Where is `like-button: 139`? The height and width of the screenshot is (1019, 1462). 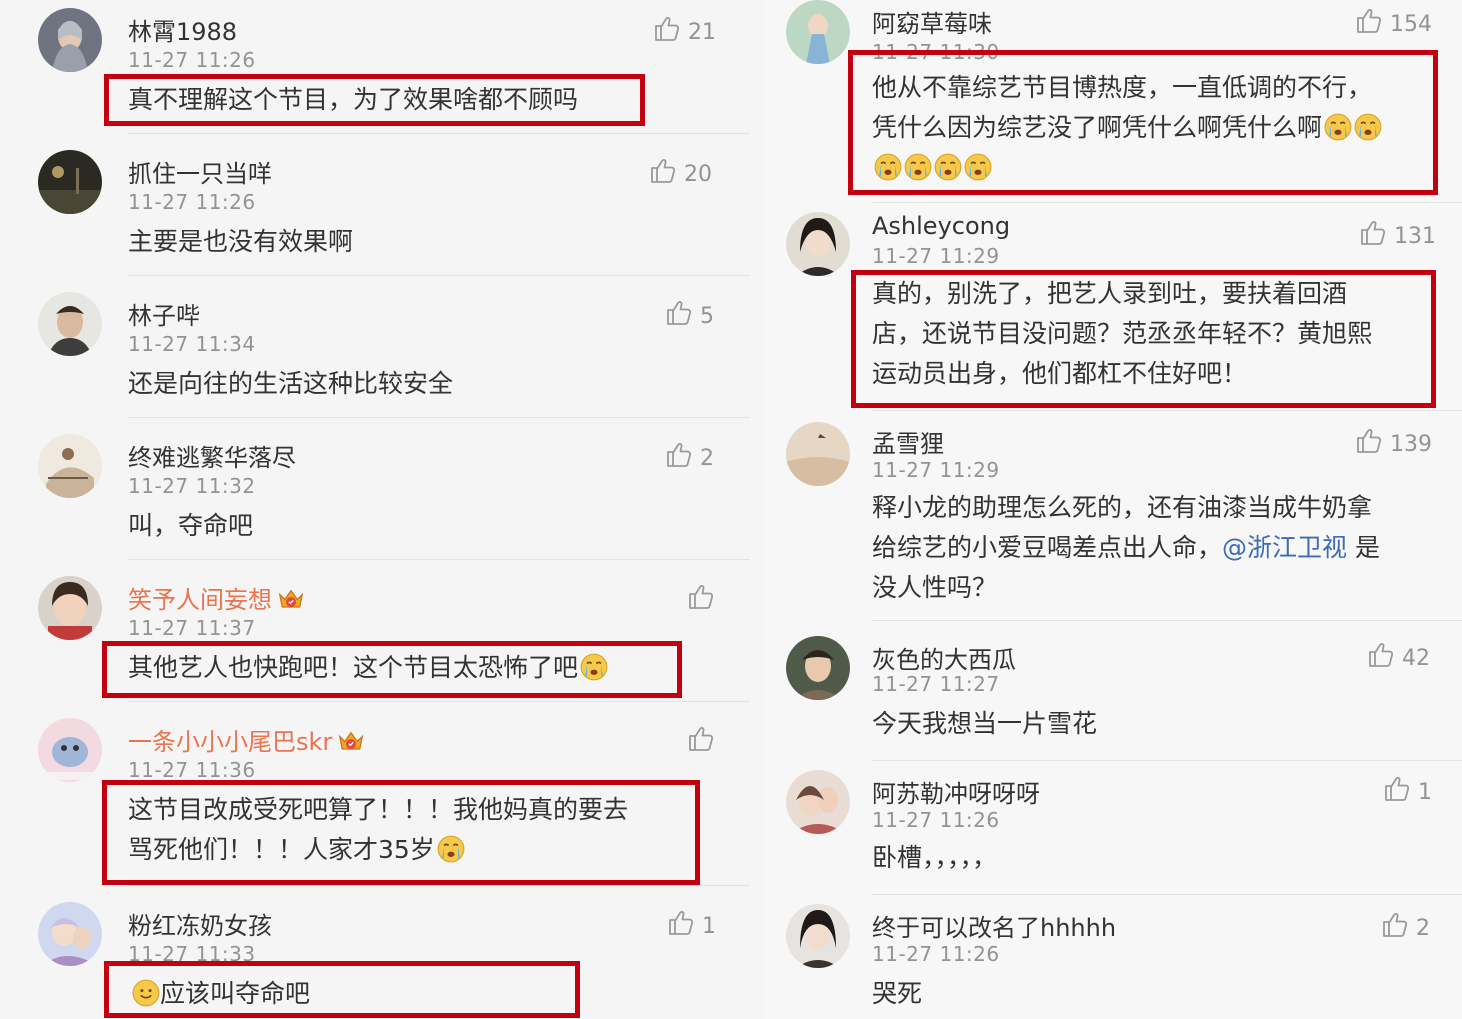
like-button: 139 is located at coordinates (1393, 441).